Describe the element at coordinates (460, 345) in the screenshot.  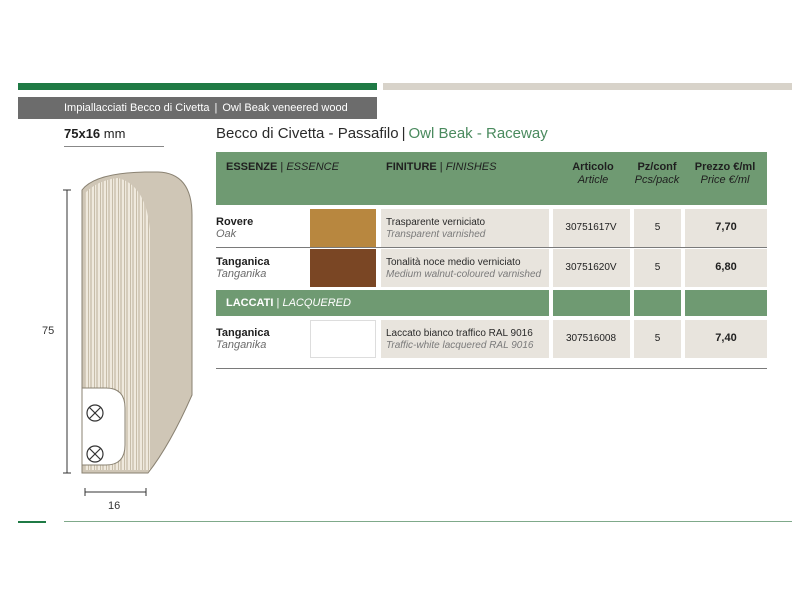
I see `row-finish-en: Traffic-white lacquered RAL 9016` at that location.